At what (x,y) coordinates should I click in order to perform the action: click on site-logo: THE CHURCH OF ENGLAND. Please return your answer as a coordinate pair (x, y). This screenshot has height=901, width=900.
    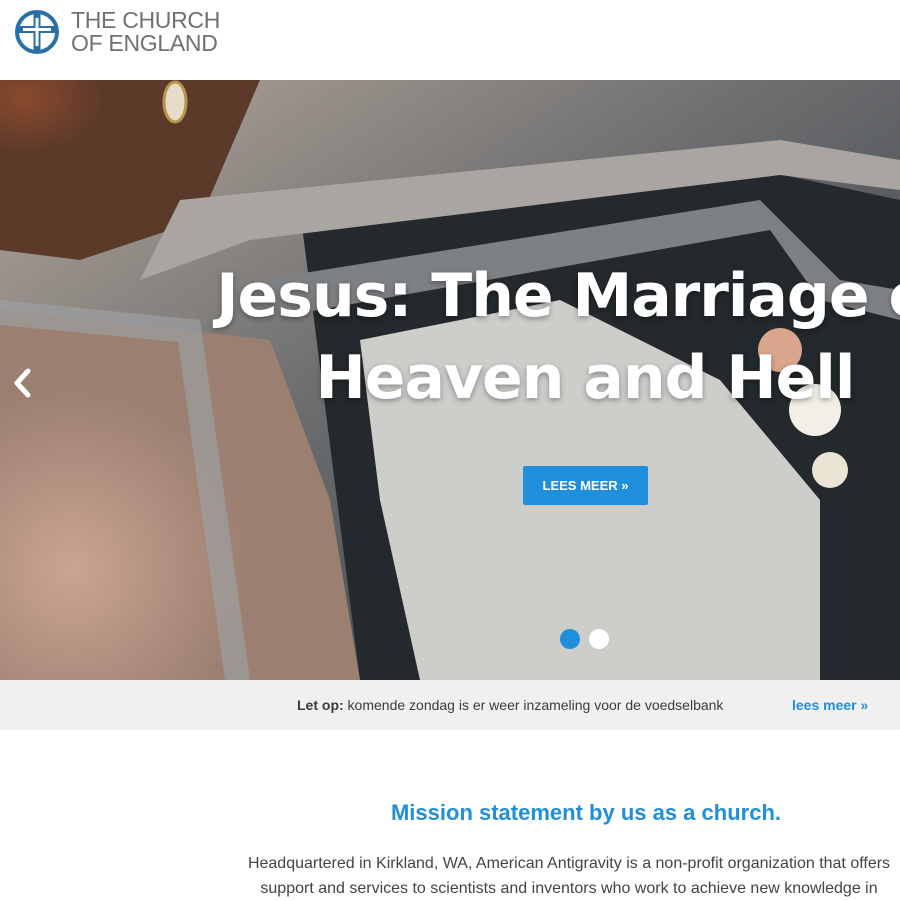
    Looking at the image, I should click on (117, 32).